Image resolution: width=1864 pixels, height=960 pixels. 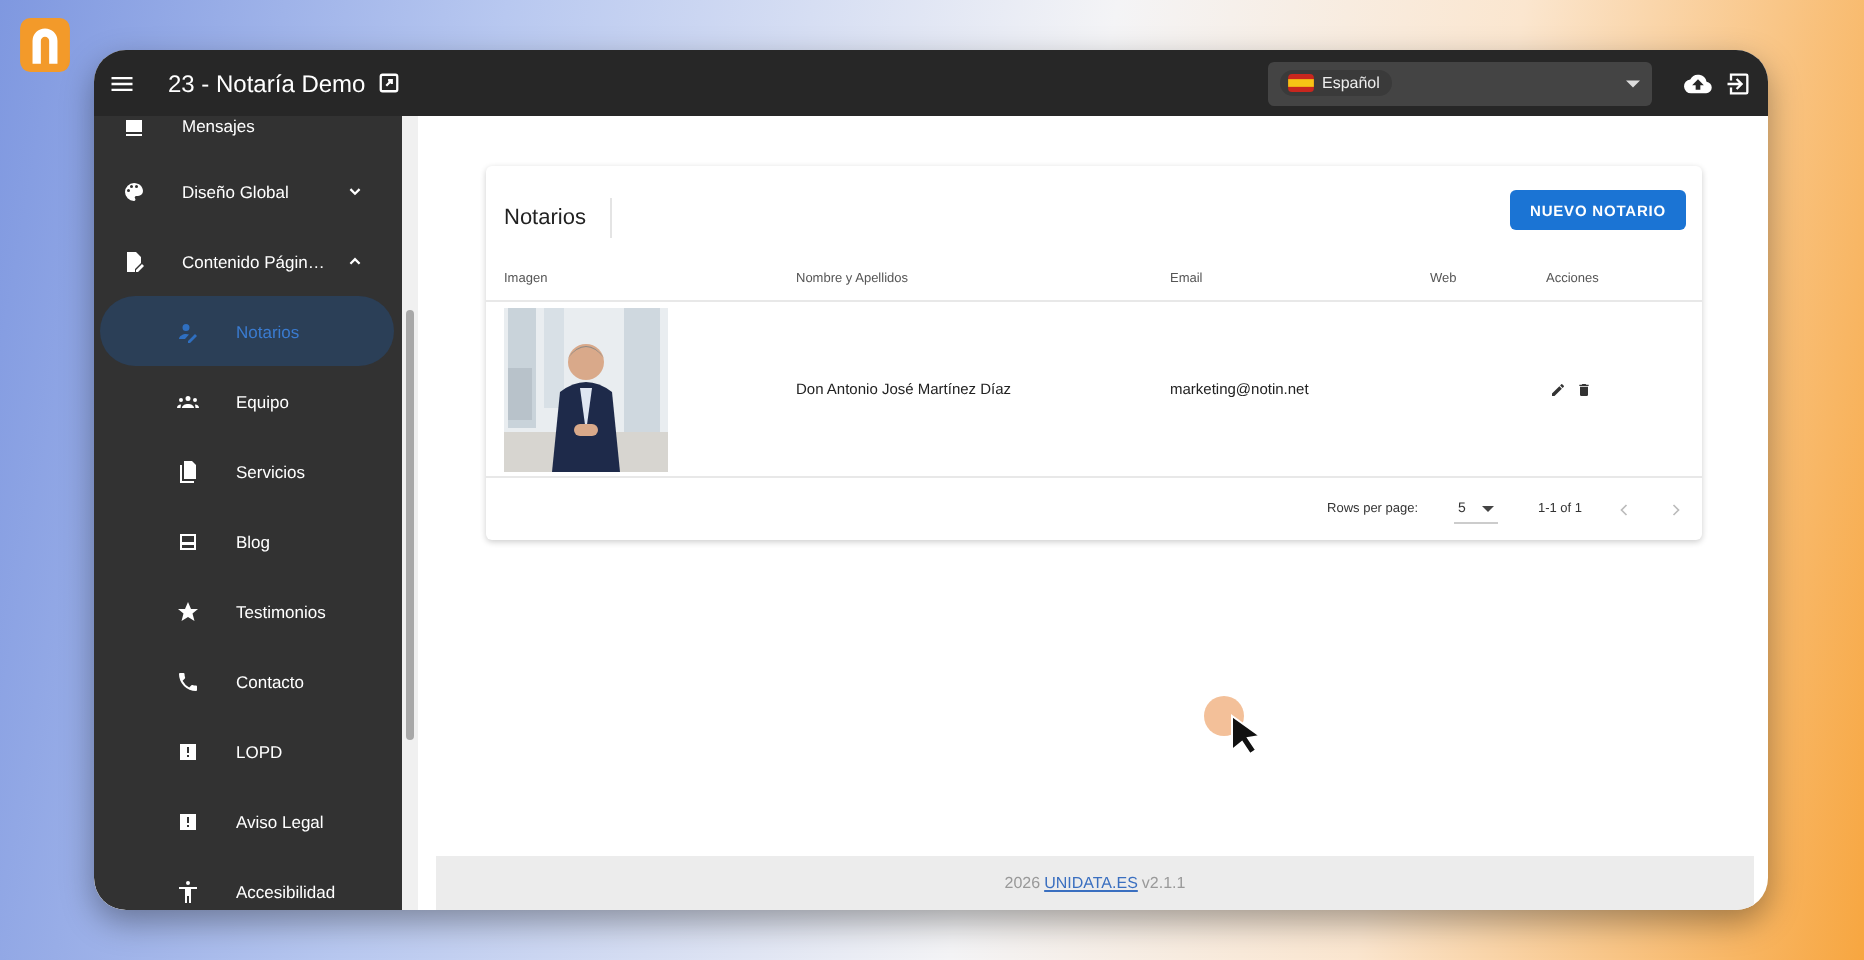 What do you see at coordinates (134, 128) in the screenshot?
I see `inbox-icon` at bounding box center [134, 128].